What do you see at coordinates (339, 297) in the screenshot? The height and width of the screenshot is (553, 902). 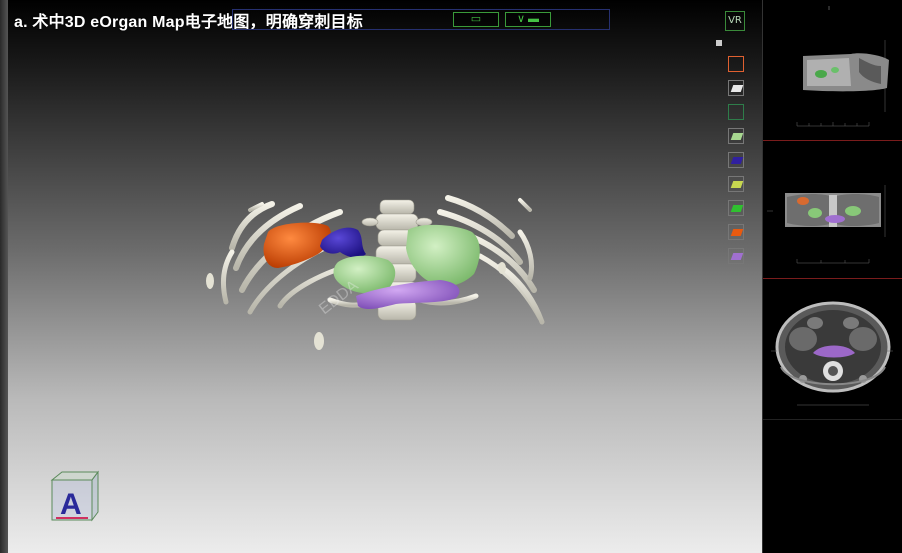 I see `watermark: EDDA` at bounding box center [339, 297].